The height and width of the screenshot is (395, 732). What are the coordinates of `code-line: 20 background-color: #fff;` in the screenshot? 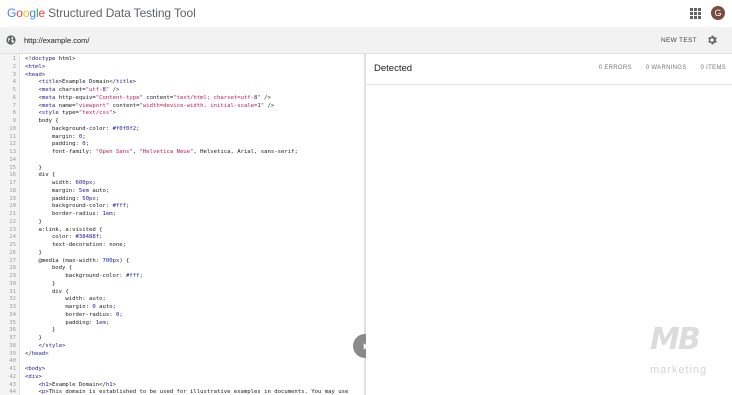 It's located at (182, 207).